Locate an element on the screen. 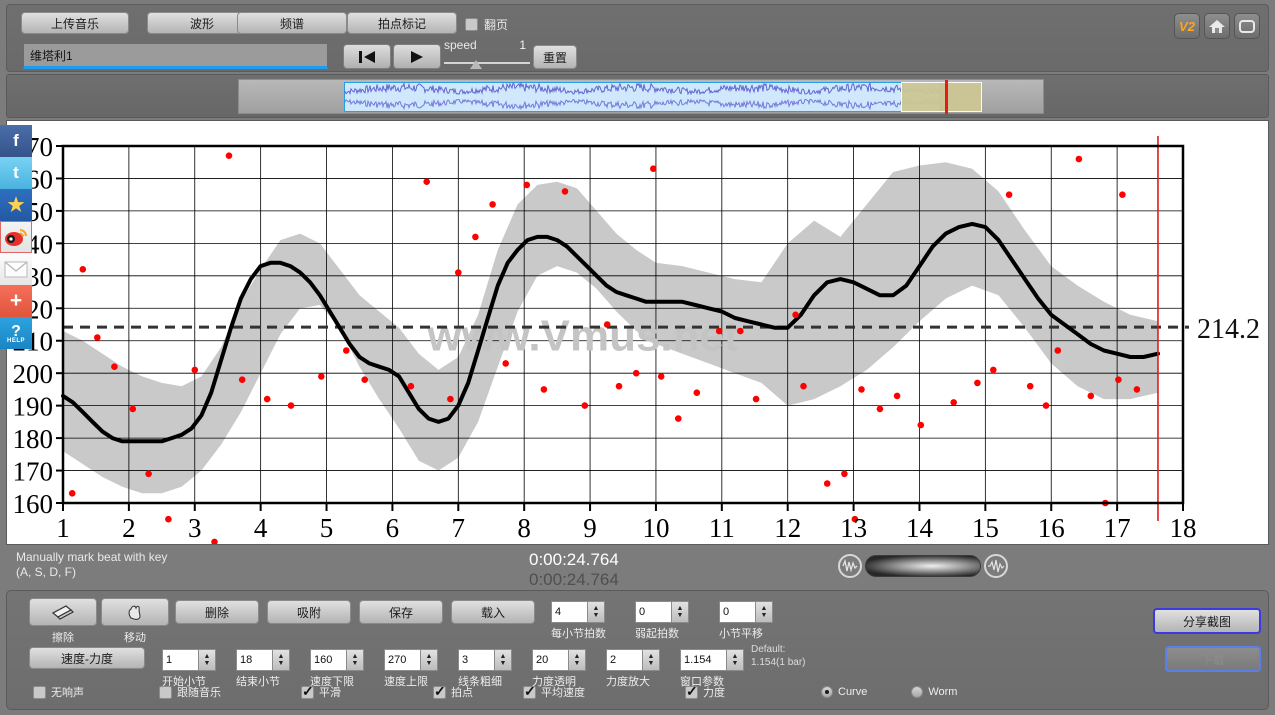 This screenshot has height=715, width=1275. option-average-tempo: 平均速度 is located at coordinates (554, 691).